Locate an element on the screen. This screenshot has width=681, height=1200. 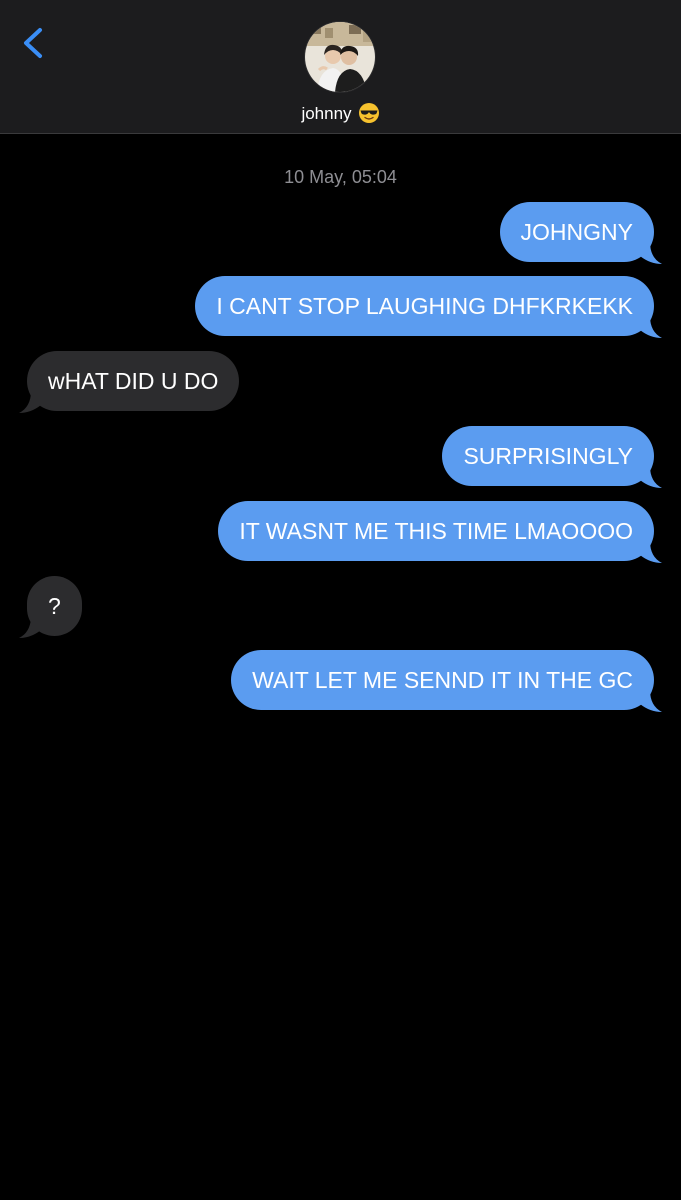
sent-message-bubble: JOHNGNY is located at coordinates (580, 233).